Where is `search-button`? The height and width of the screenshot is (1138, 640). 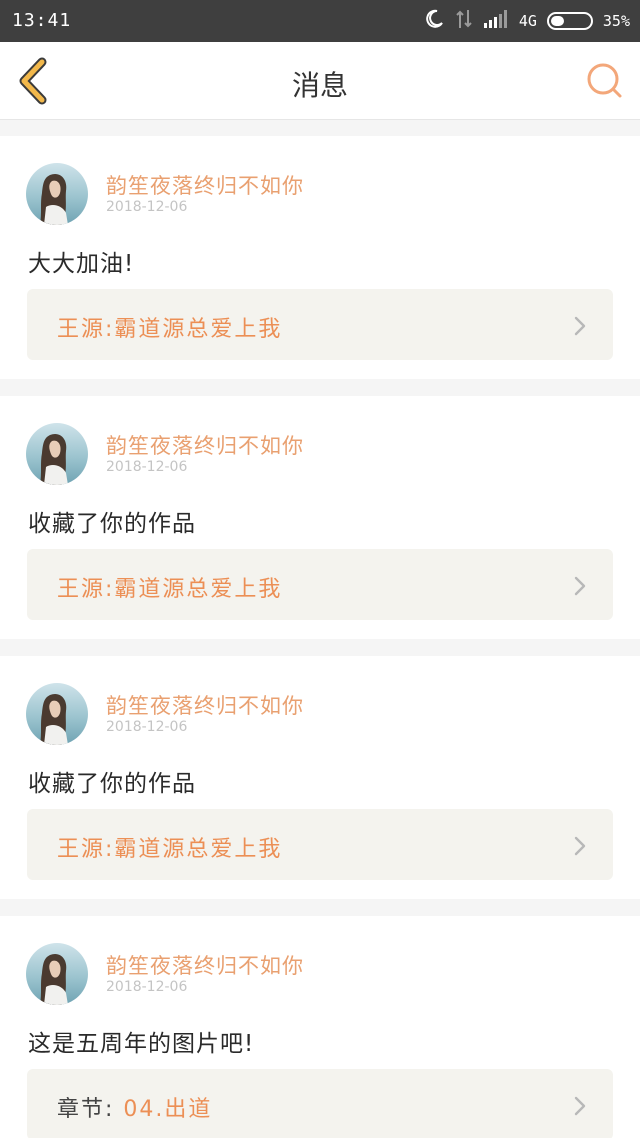
search-button is located at coordinates (605, 81).